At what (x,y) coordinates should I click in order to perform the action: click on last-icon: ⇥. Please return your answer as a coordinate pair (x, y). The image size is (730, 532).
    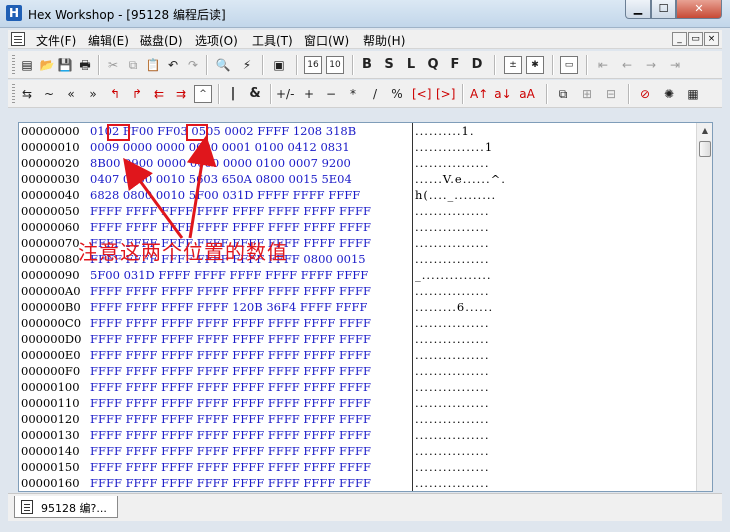
    Looking at the image, I should click on (675, 65).